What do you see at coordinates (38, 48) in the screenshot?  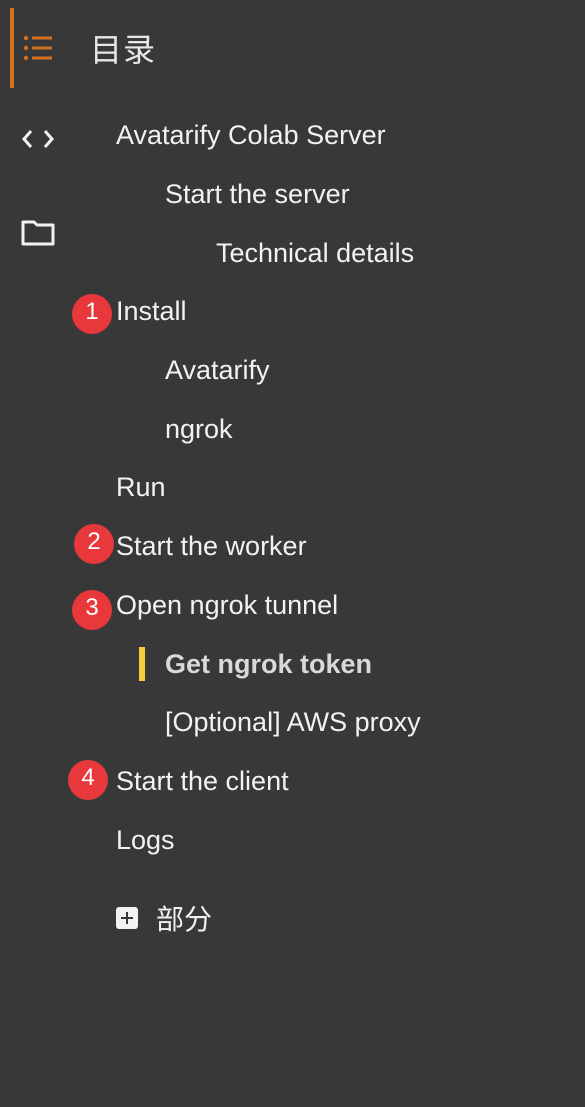 I see `toc-list-icon` at bounding box center [38, 48].